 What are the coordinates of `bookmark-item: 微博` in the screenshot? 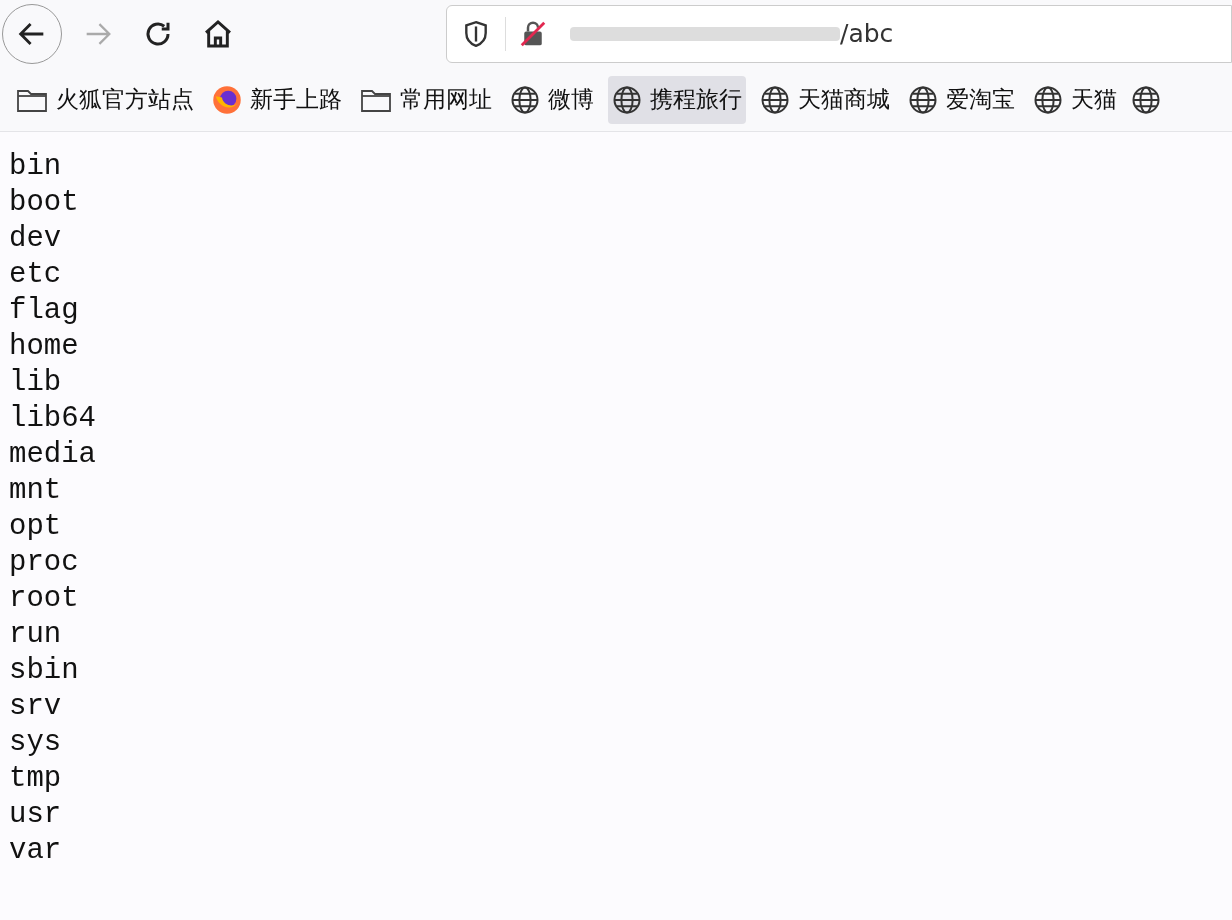 It's located at (552, 99).